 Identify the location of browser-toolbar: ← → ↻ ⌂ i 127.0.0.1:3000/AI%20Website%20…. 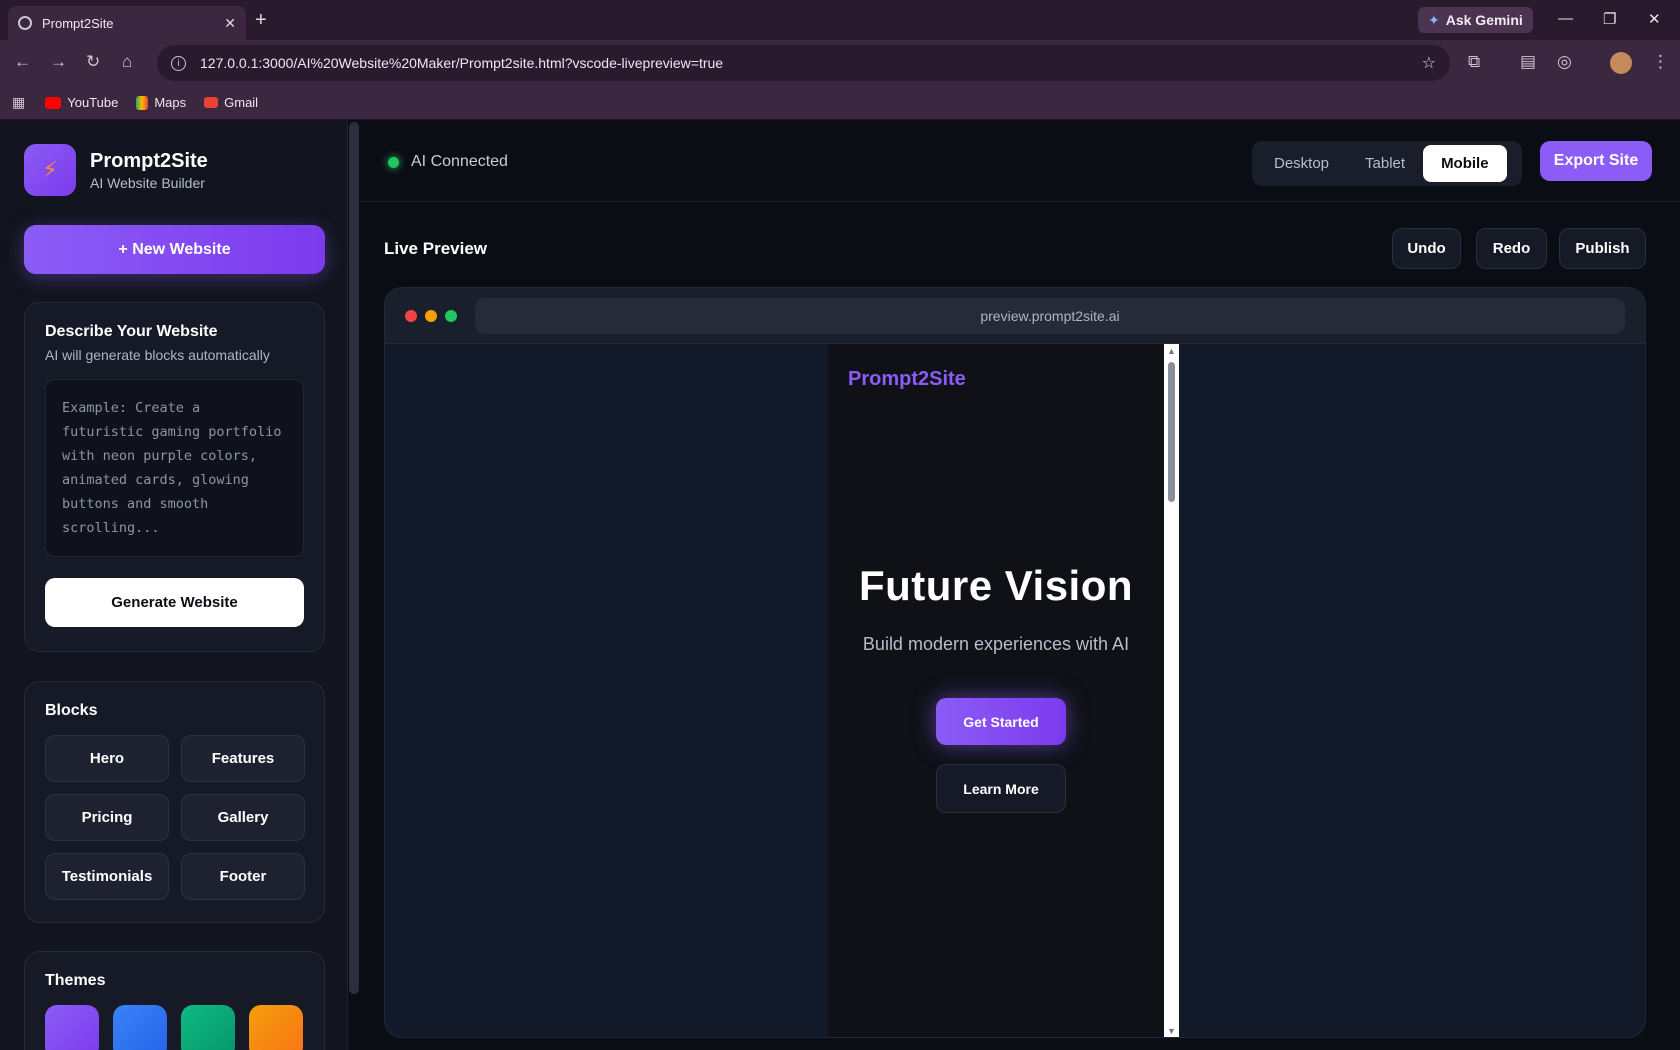
(840, 63).